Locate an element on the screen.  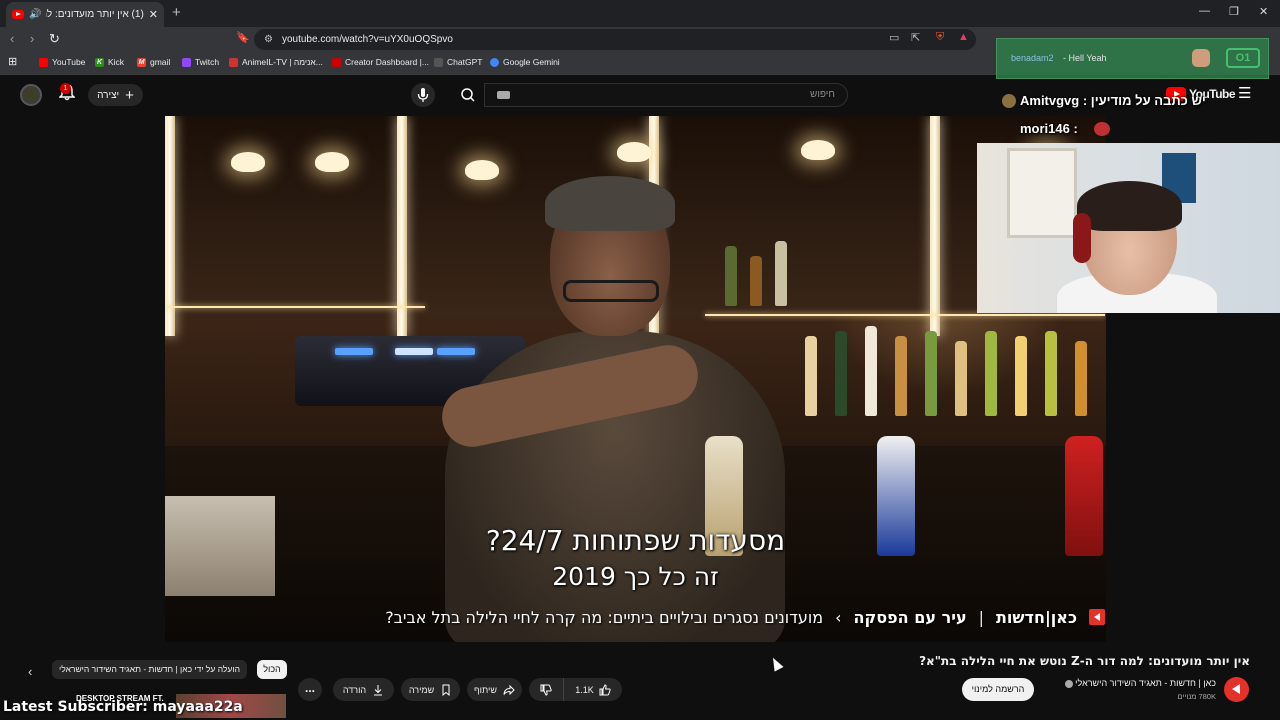
webcam-hair is located at coordinates (1129, 206).